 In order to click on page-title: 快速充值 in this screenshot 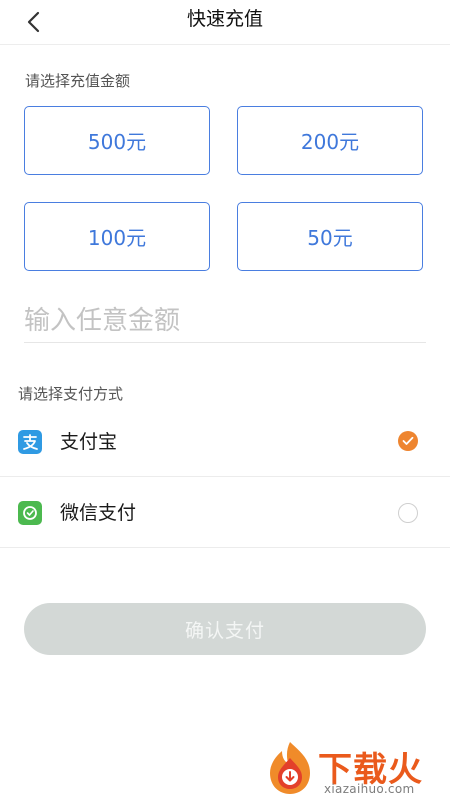, I will do `click(224, 19)`.